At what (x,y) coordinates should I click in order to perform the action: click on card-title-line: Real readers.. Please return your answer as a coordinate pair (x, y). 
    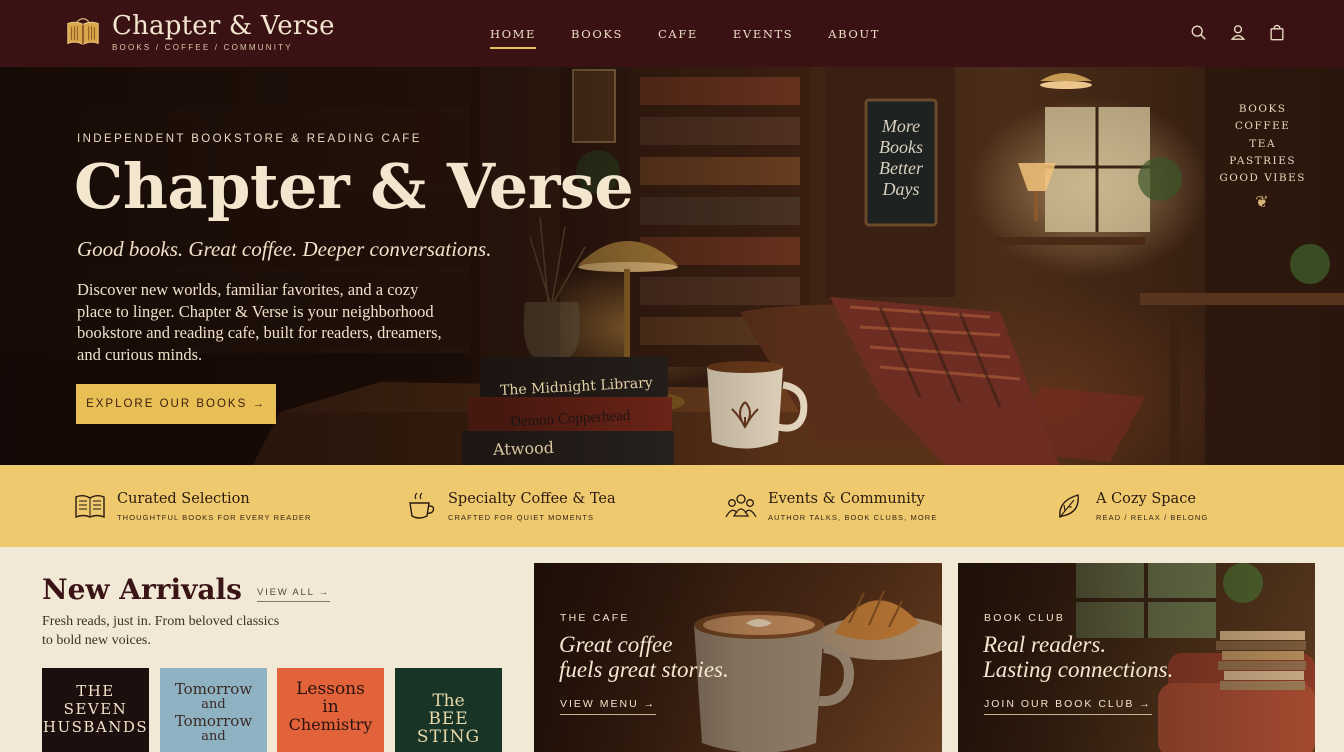
    Looking at the image, I should click on (1045, 644).